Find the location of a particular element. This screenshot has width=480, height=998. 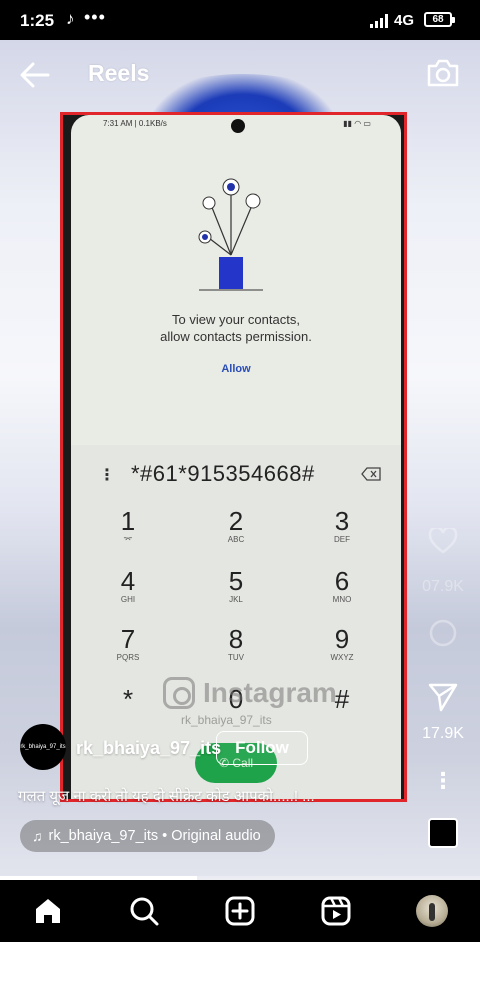

dial-key-1: 1 ⌤ is located at coordinates (128, 535).